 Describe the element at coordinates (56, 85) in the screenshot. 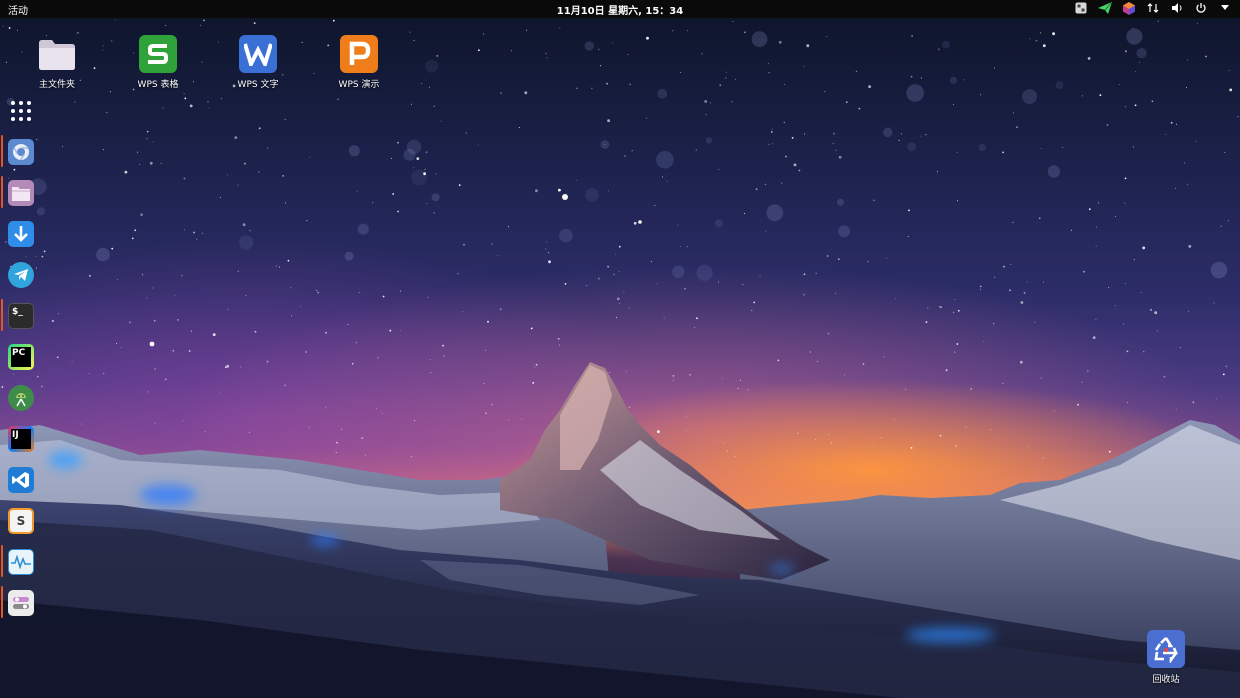

I see `desktop-icon-label: 主文件夹` at that location.